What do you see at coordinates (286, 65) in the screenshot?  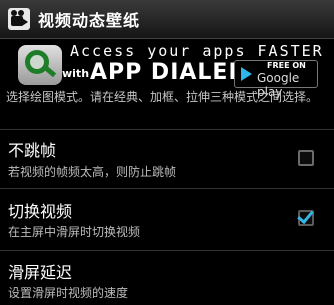 I see `badge-top-text: FREE ON` at bounding box center [286, 65].